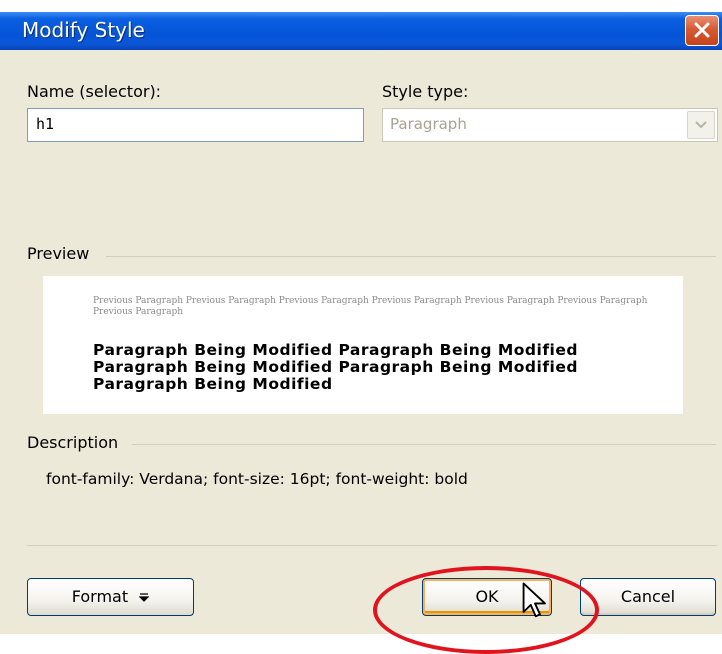 This screenshot has height=654, width=722. Describe the element at coordinates (372, 545) in the screenshot. I see `button-area-divider` at that location.